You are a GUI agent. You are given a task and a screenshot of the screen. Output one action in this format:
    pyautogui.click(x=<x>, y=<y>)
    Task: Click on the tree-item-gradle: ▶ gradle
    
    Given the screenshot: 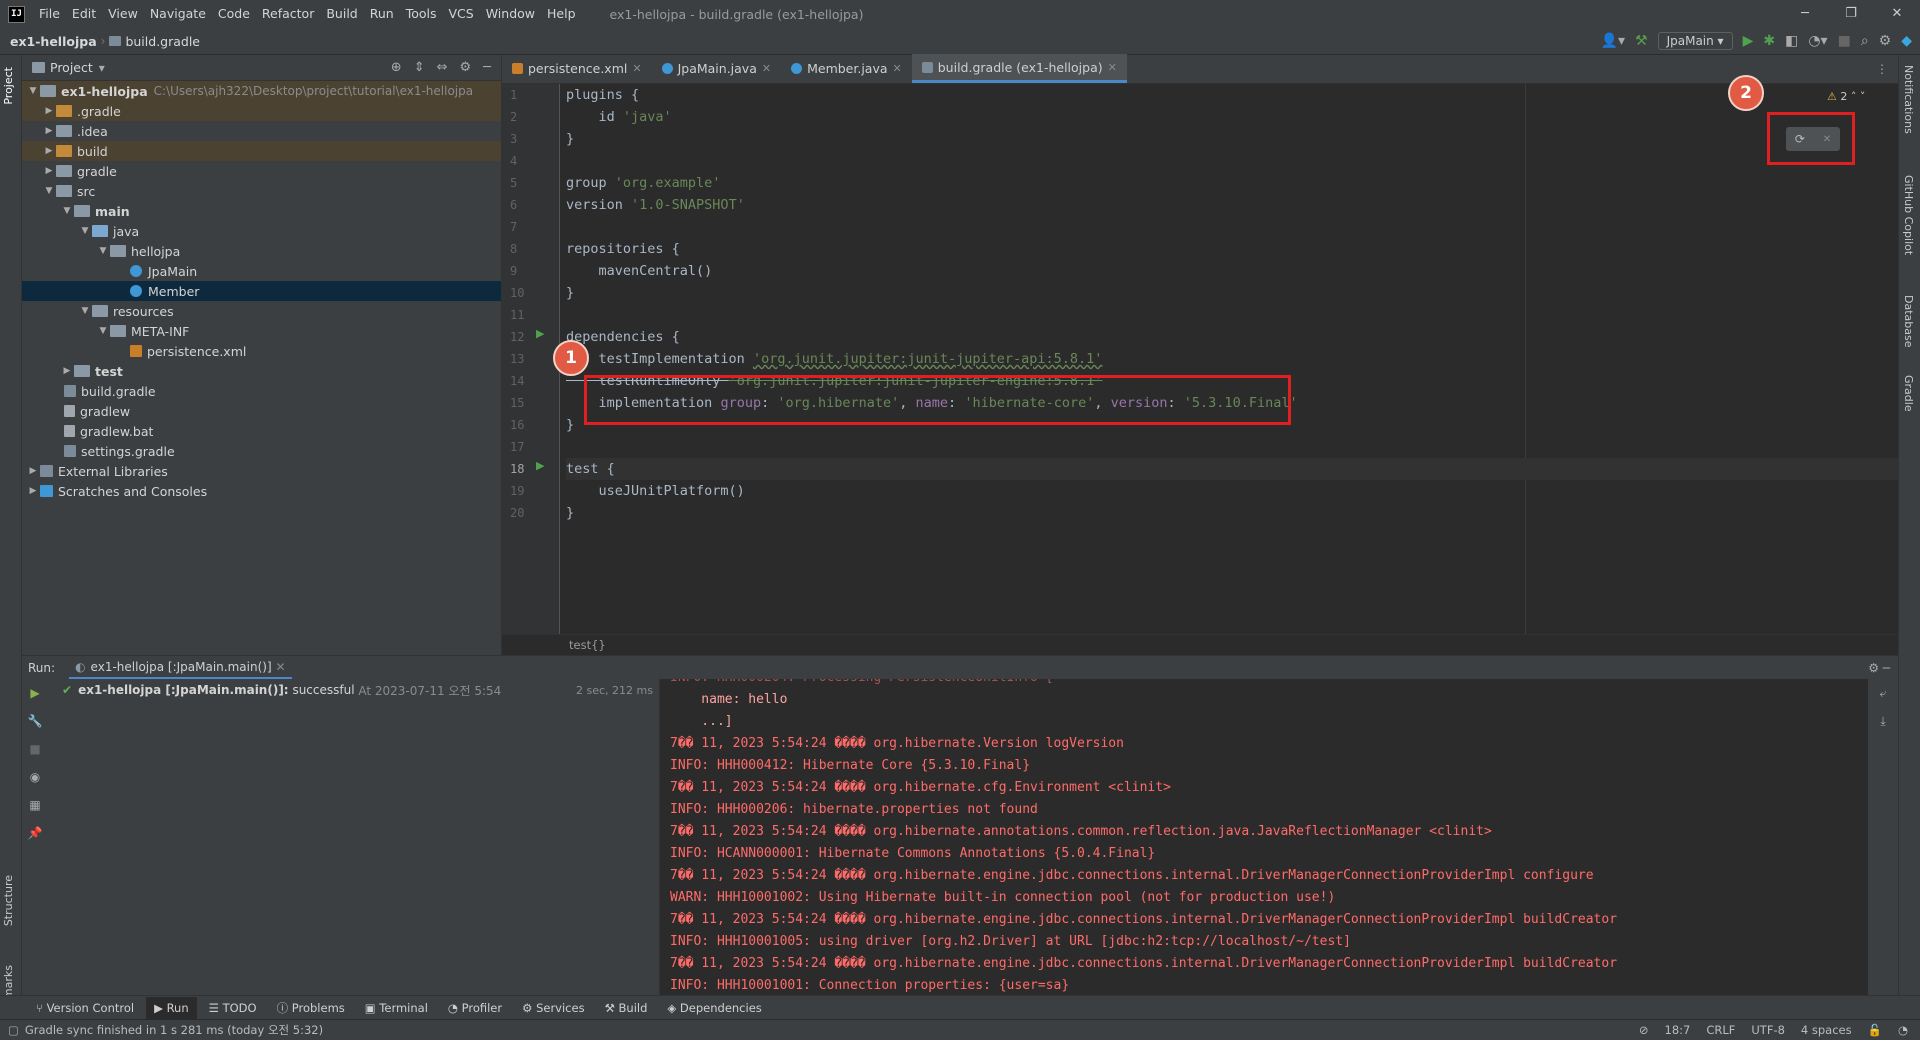 What is the action you would take?
    pyautogui.click(x=261, y=171)
    